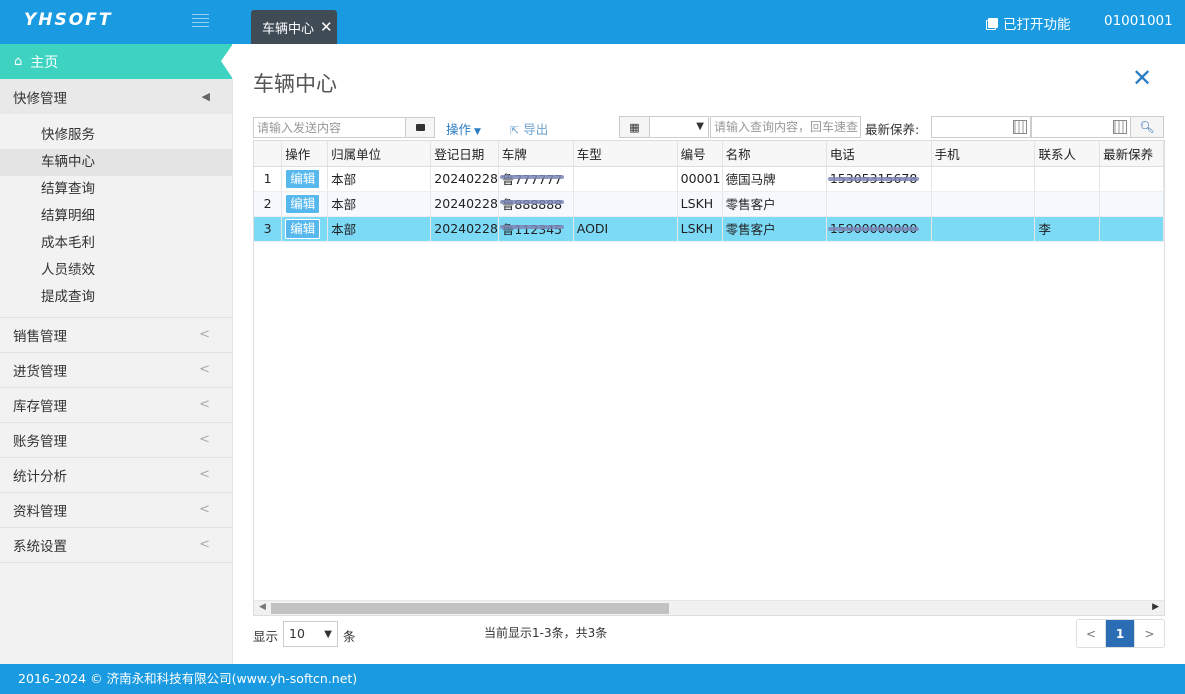  I want to click on scroll-left-icon: ◀, so click(262, 607).